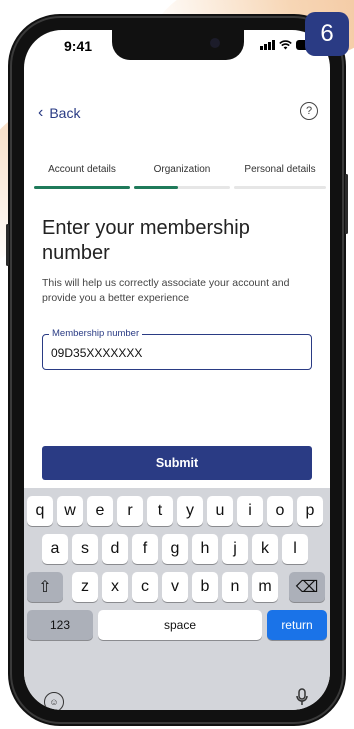 The width and height of the screenshot is (354, 729). What do you see at coordinates (205, 587) in the screenshot?
I see `key-b: b` at bounding box center [205, 587].